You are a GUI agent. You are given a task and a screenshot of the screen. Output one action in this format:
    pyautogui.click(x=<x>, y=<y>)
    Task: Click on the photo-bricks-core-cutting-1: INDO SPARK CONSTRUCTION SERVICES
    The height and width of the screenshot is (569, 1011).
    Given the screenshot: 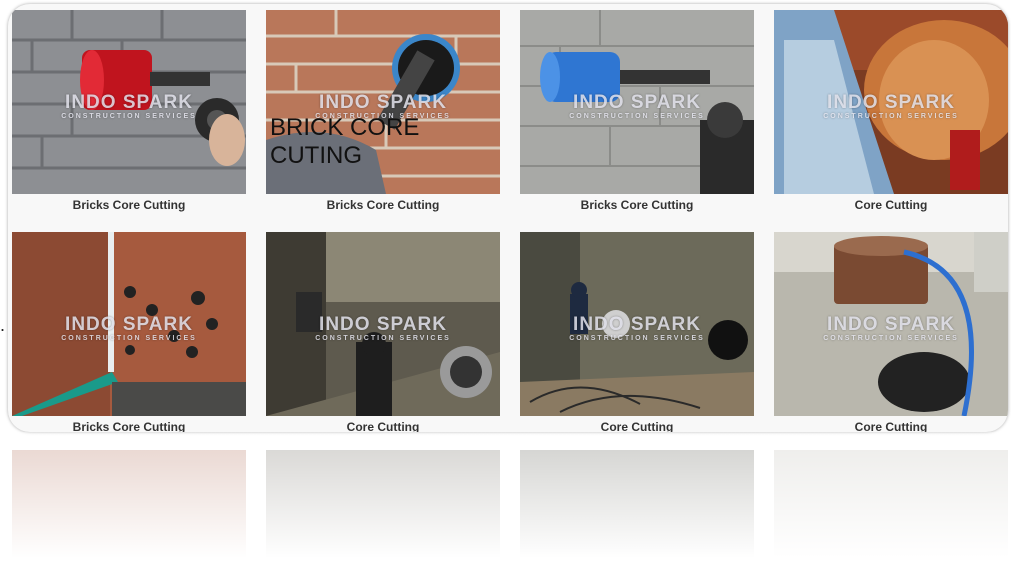 What is the action you would take?
    pyautogui.click(x=129, y=102)
    